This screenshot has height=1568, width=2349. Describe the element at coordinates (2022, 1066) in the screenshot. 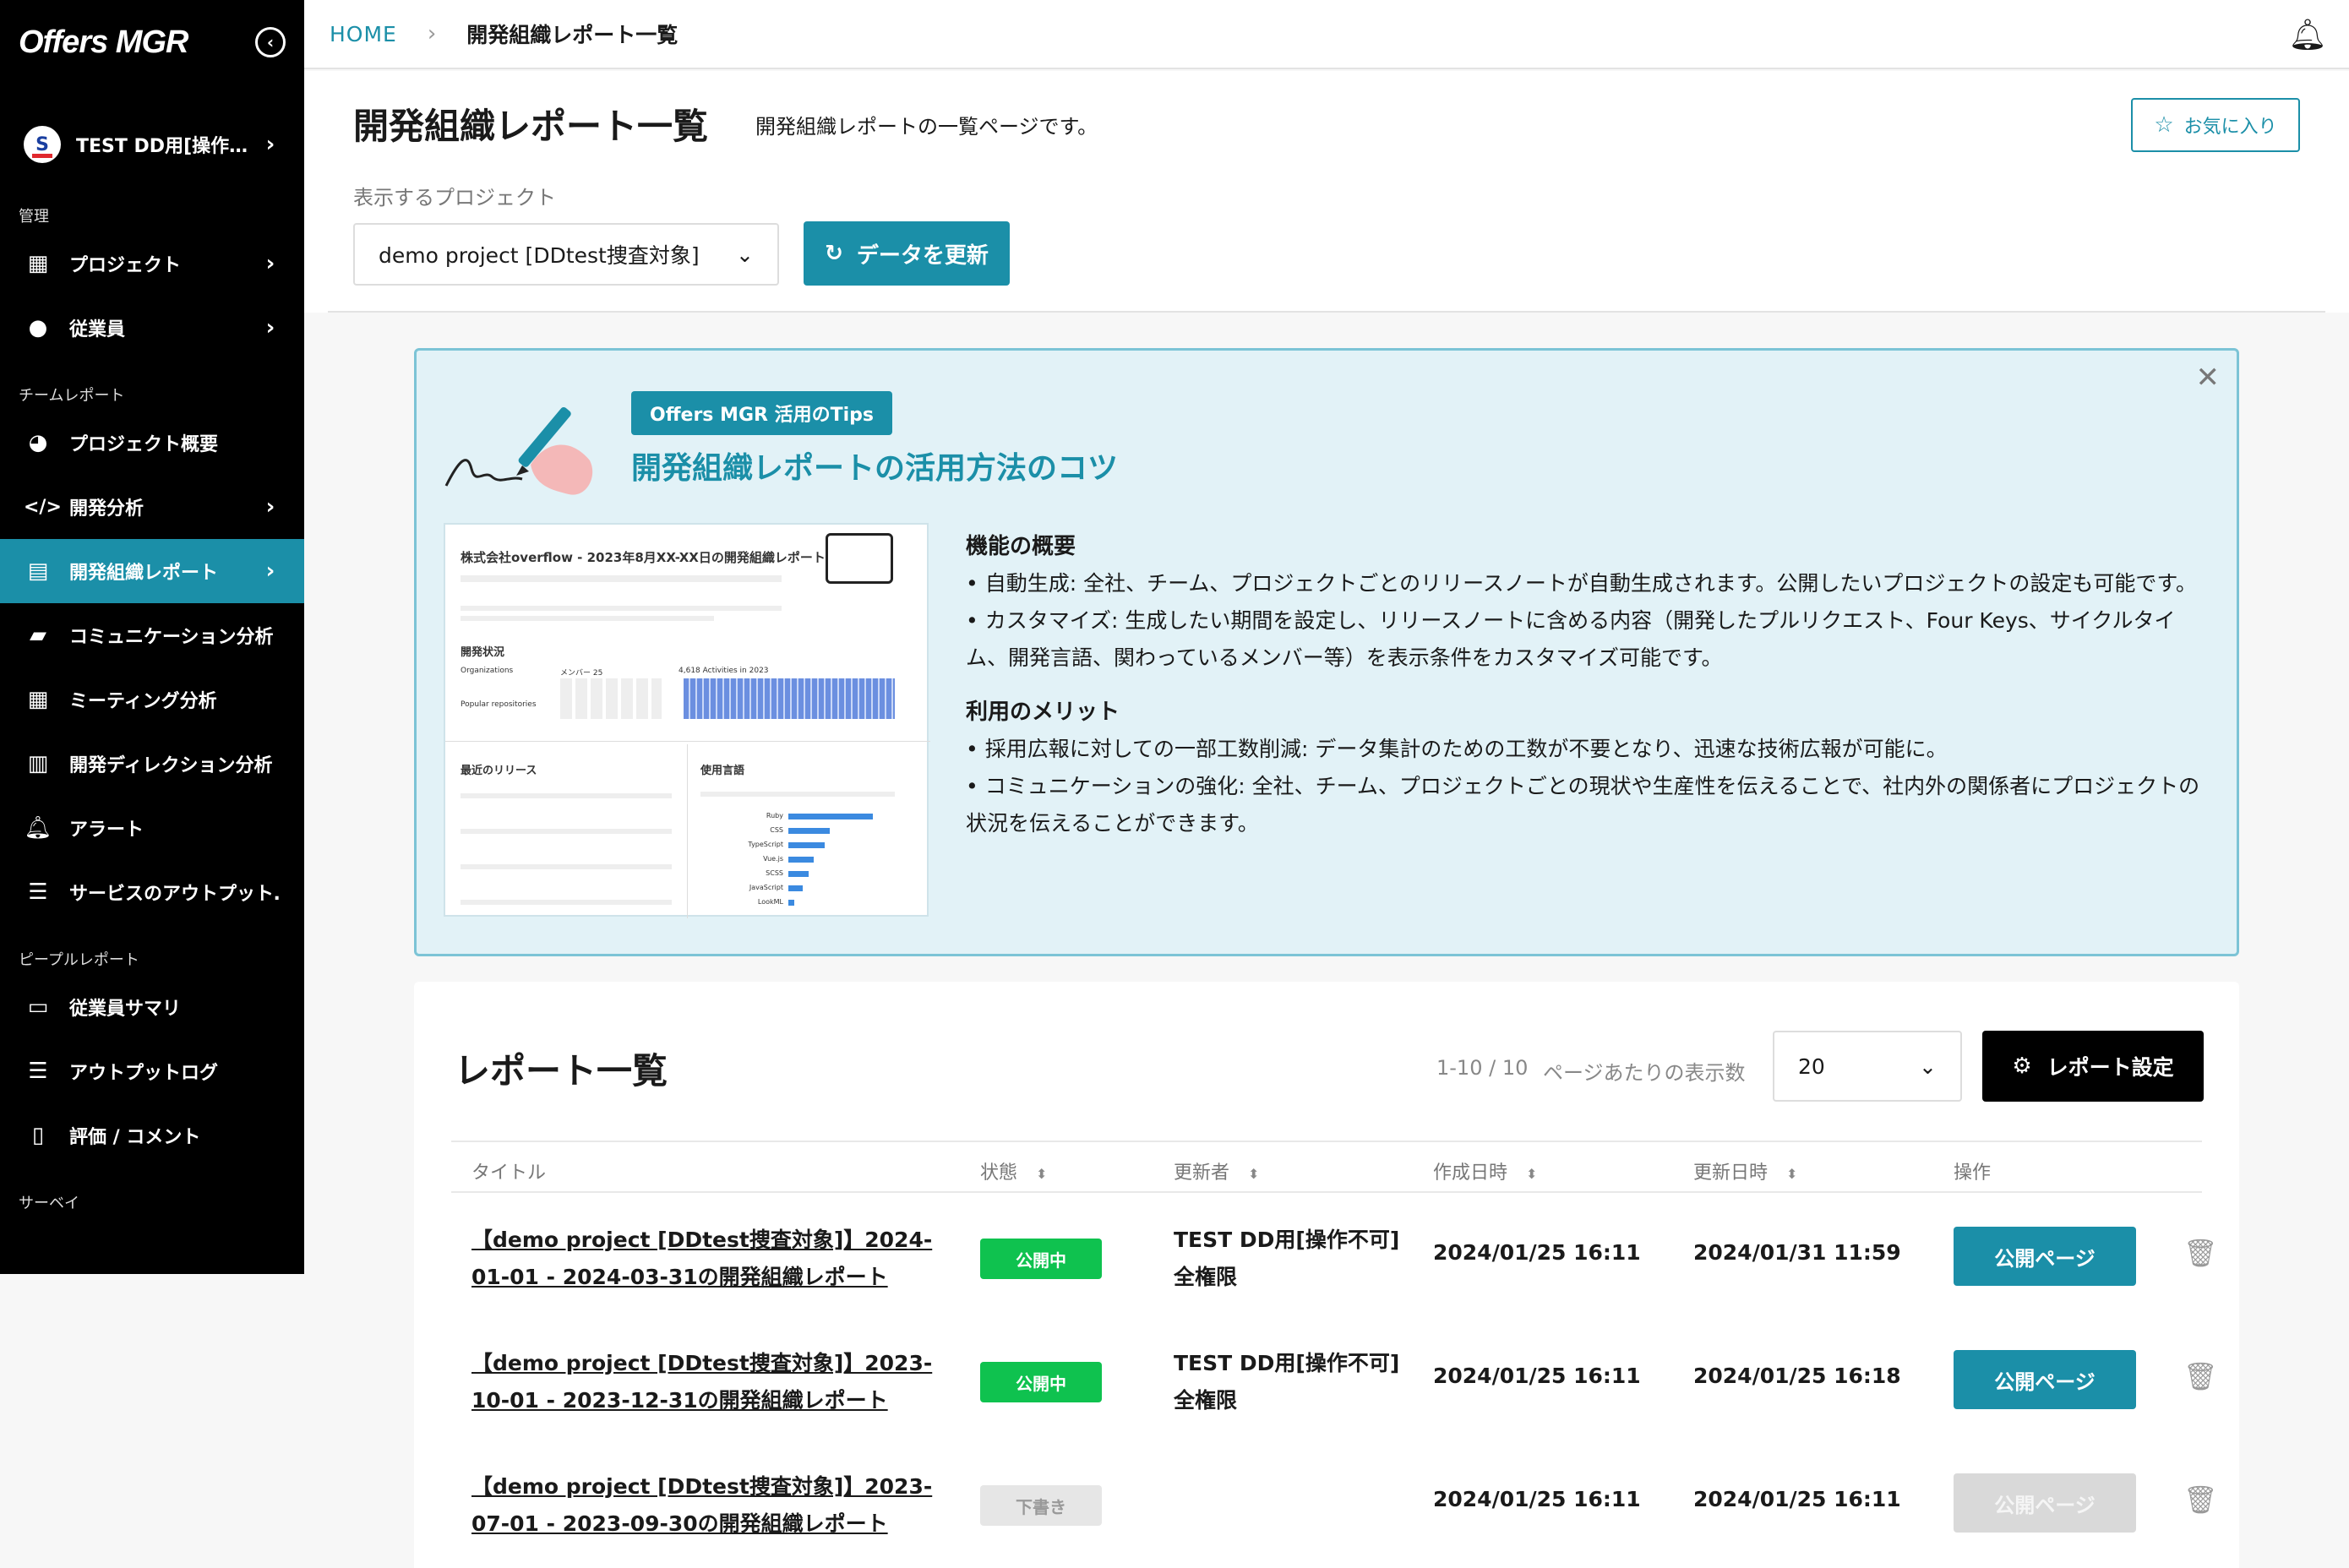

I see `gear-icon: ⚙` at that location.